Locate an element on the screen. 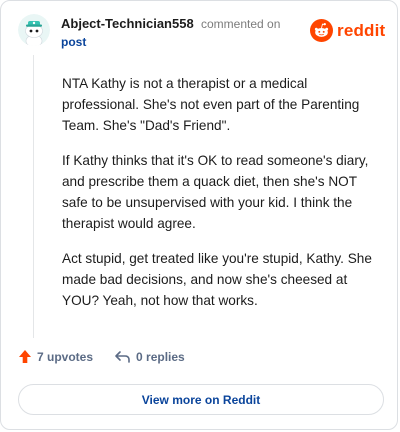 The image size is (400, 432). reddit-alien-icon is located at coordinates (321, 30).